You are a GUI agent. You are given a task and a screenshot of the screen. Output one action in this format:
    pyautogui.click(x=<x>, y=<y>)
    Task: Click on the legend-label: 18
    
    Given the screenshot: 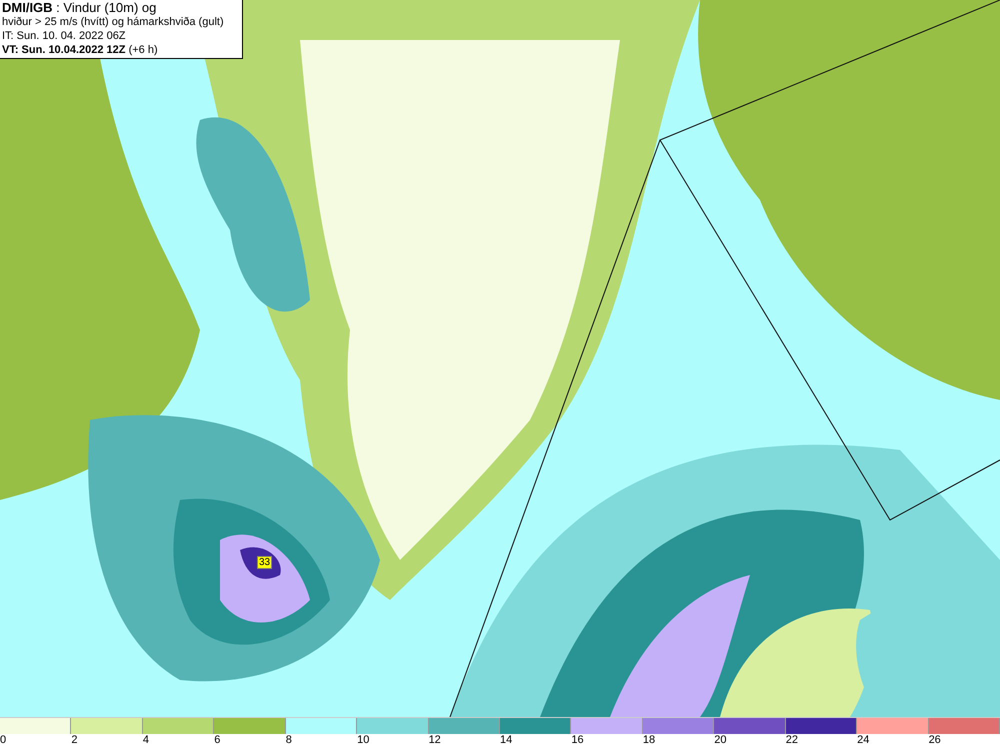 What is the action you would take?
    pyautogui.click(x=649, y=740)
    